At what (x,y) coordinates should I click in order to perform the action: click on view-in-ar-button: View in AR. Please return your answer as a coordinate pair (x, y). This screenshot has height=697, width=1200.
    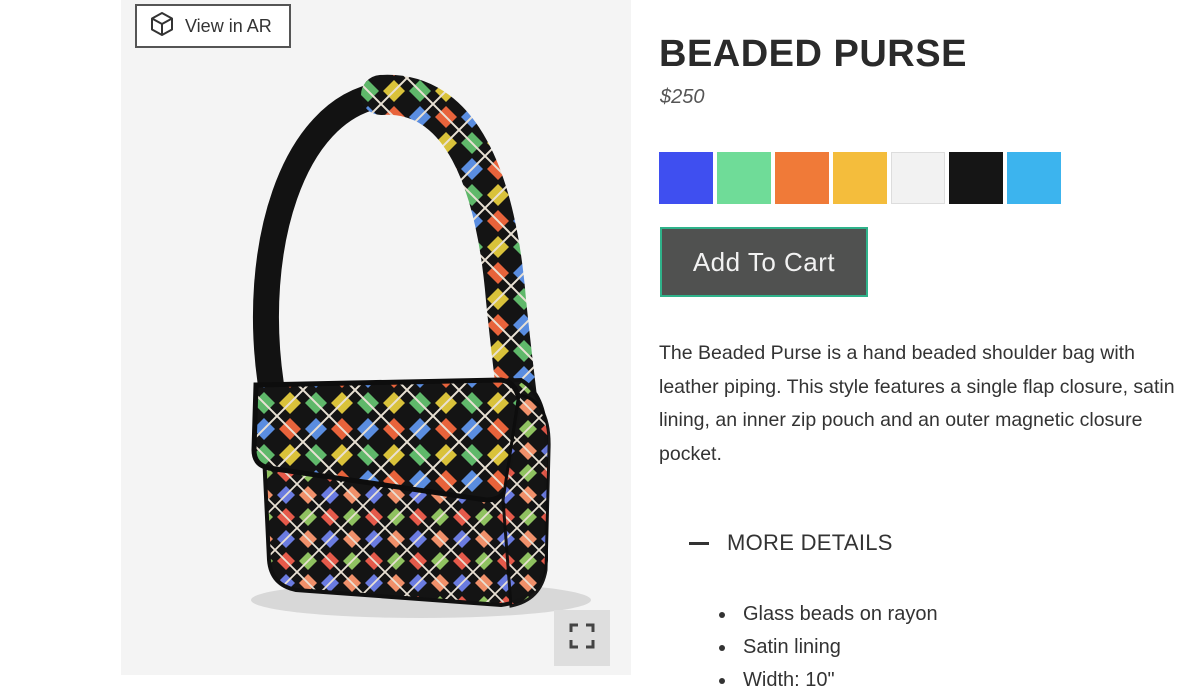
    Looking at the image, I should click on (213, 26).